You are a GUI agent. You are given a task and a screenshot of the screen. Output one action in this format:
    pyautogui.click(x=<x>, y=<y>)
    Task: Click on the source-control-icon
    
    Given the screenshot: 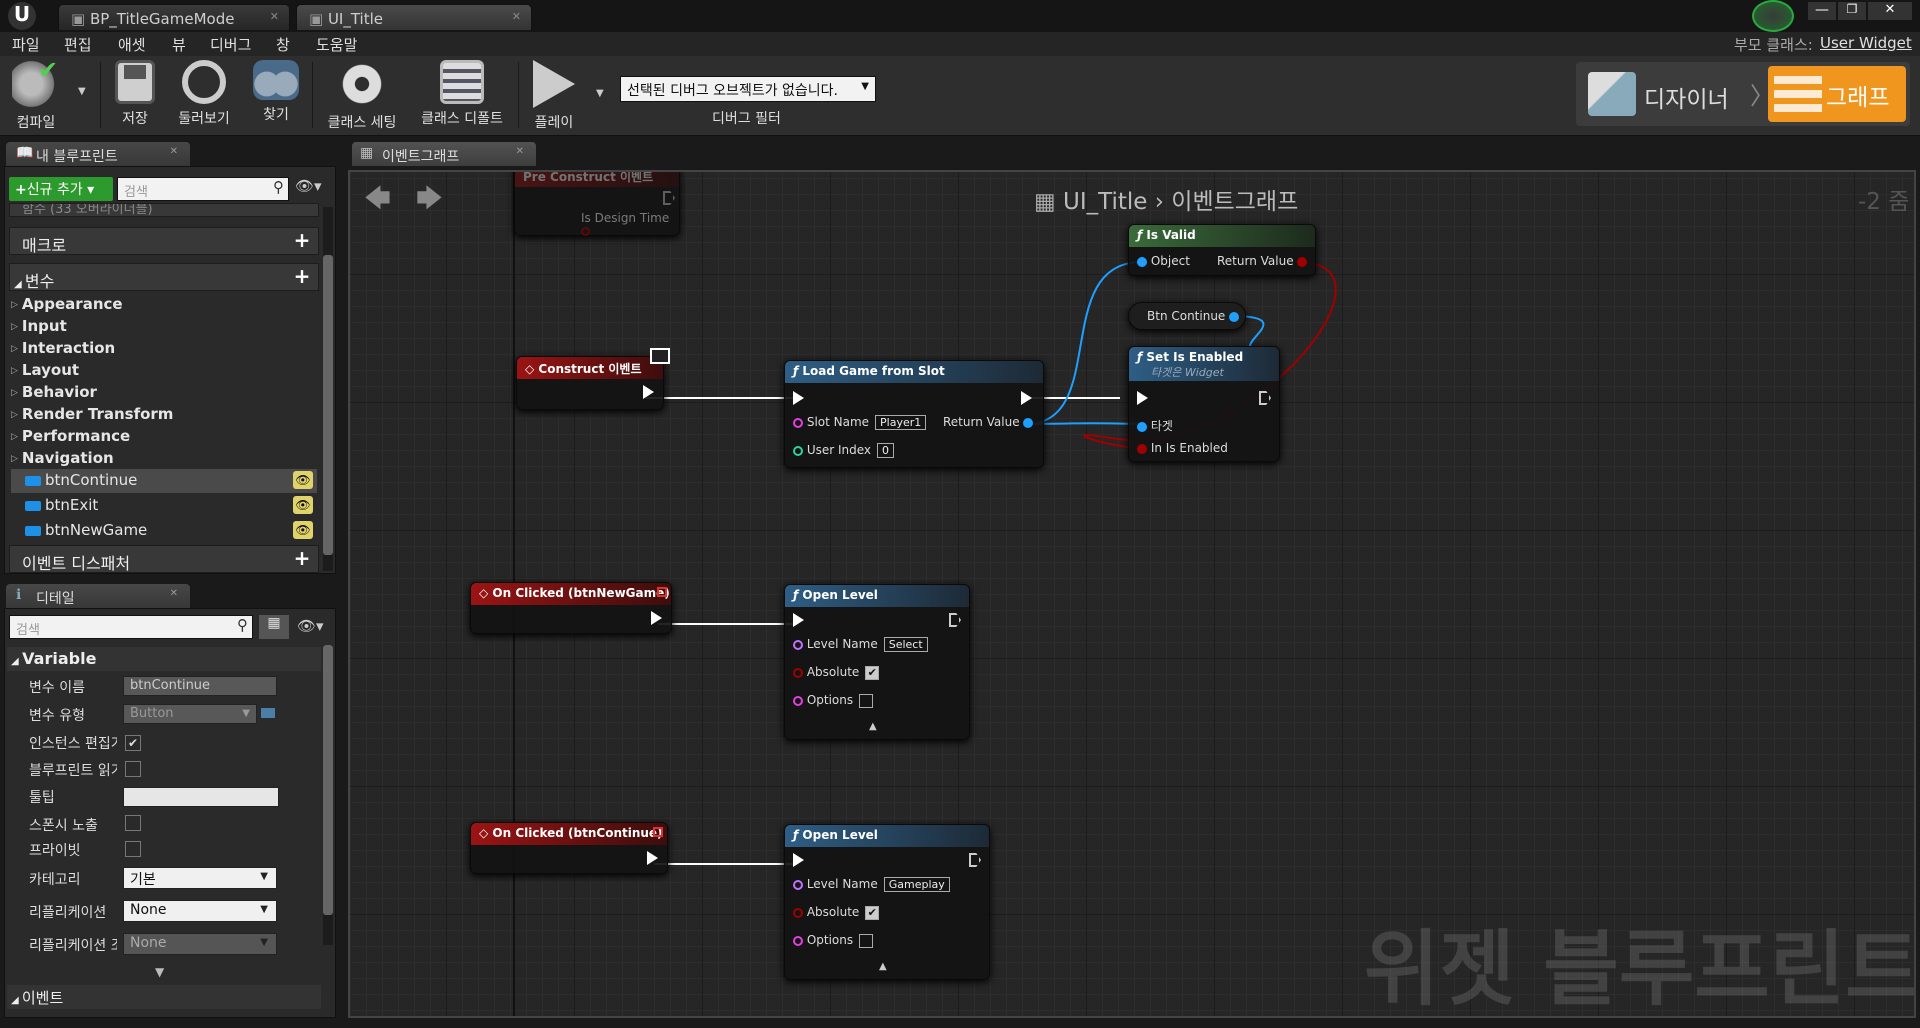 What is the action you would take?
    pyautogui.click(x=1773, y=16)
    